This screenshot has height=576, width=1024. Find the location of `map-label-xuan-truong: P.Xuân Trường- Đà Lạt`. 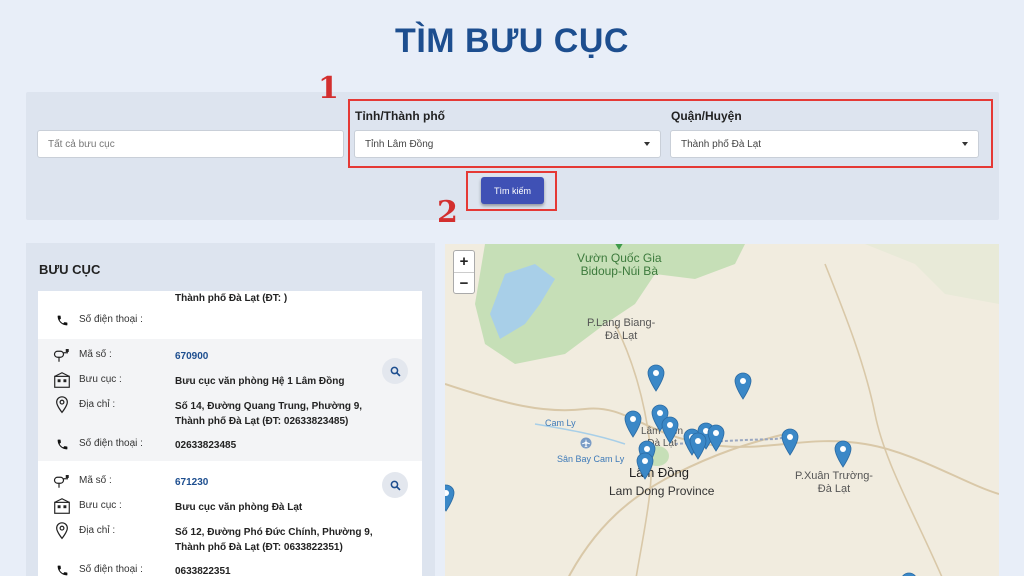

map-label-xuan-truong: P.Xuân Trường- Đà Lạt is located at coordinates (834, 482).